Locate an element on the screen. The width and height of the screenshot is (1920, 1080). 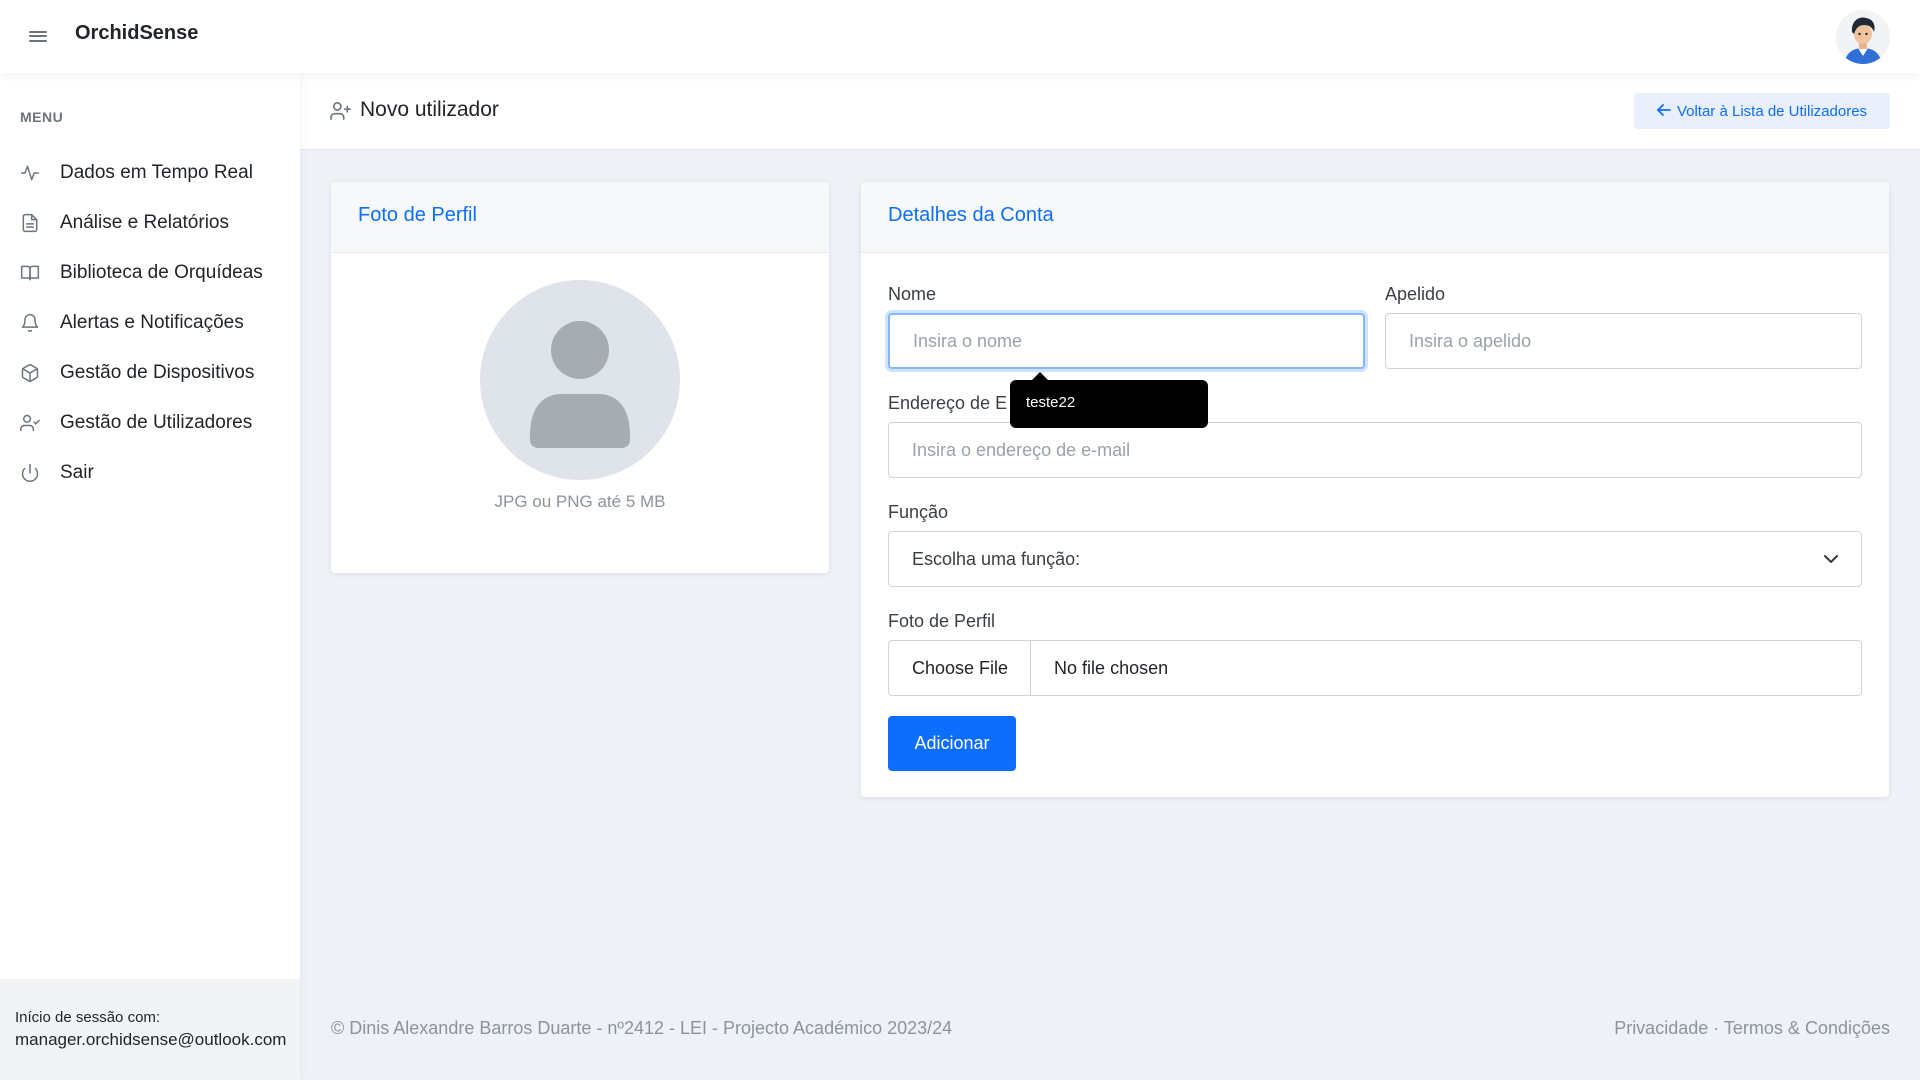
photo-upload-label: Foto de Perfil is located at coordinates (942, 621).